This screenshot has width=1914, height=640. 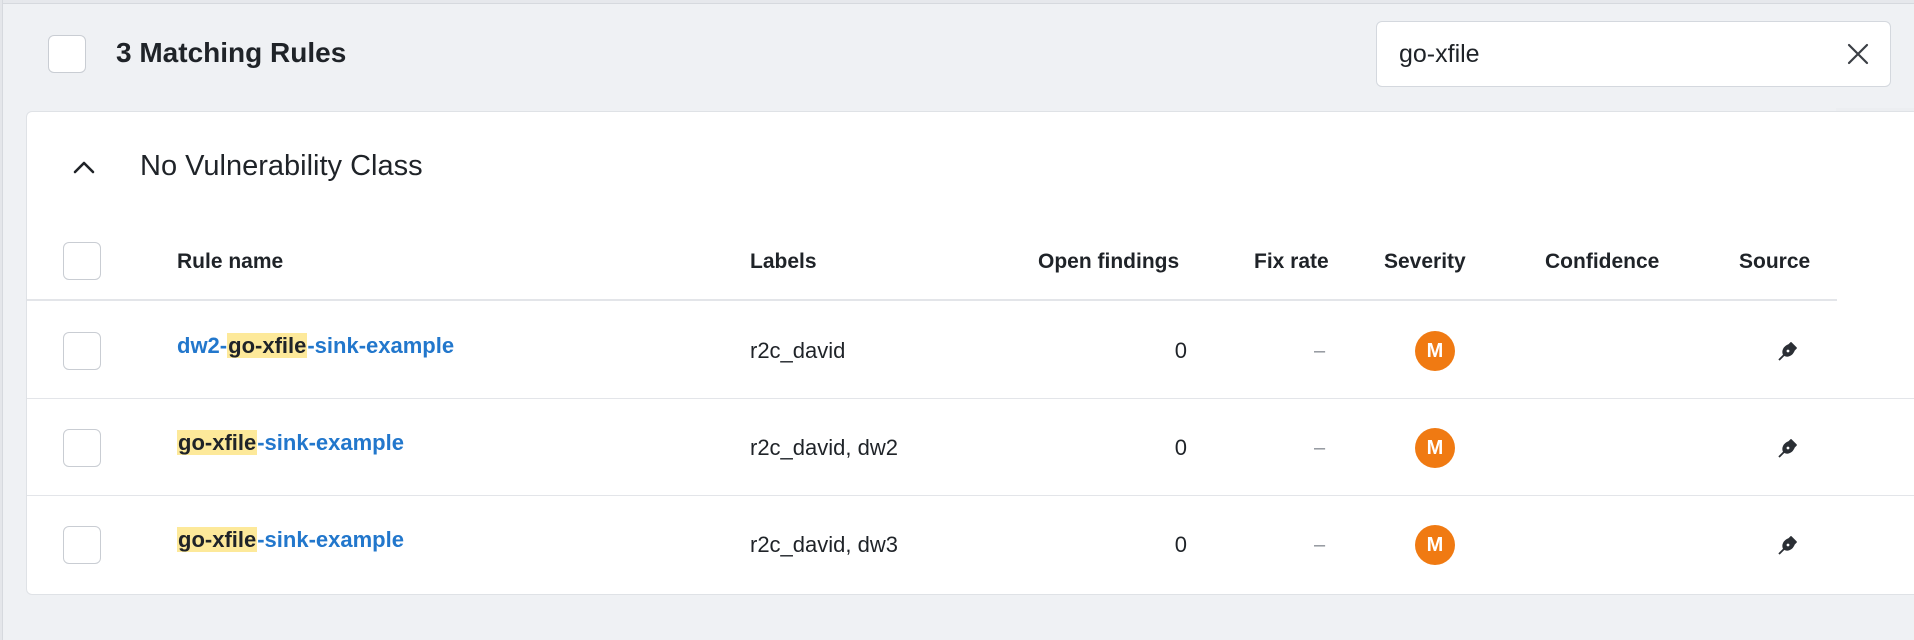 I want to click on column-labels: Labels, so click(x=783, y=262).